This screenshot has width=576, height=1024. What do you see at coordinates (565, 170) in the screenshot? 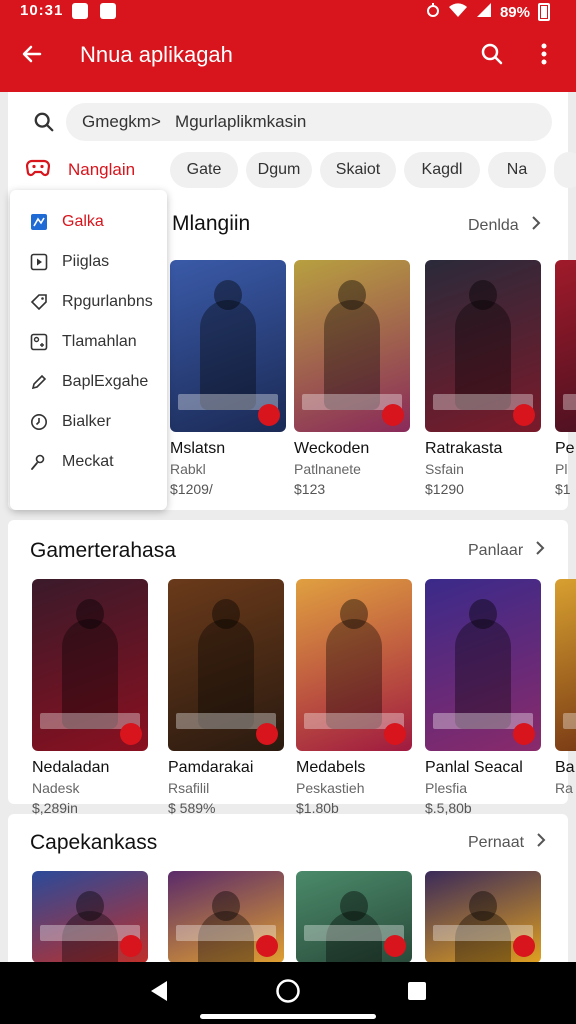
I see `chip` at bounding box center [565, 170].